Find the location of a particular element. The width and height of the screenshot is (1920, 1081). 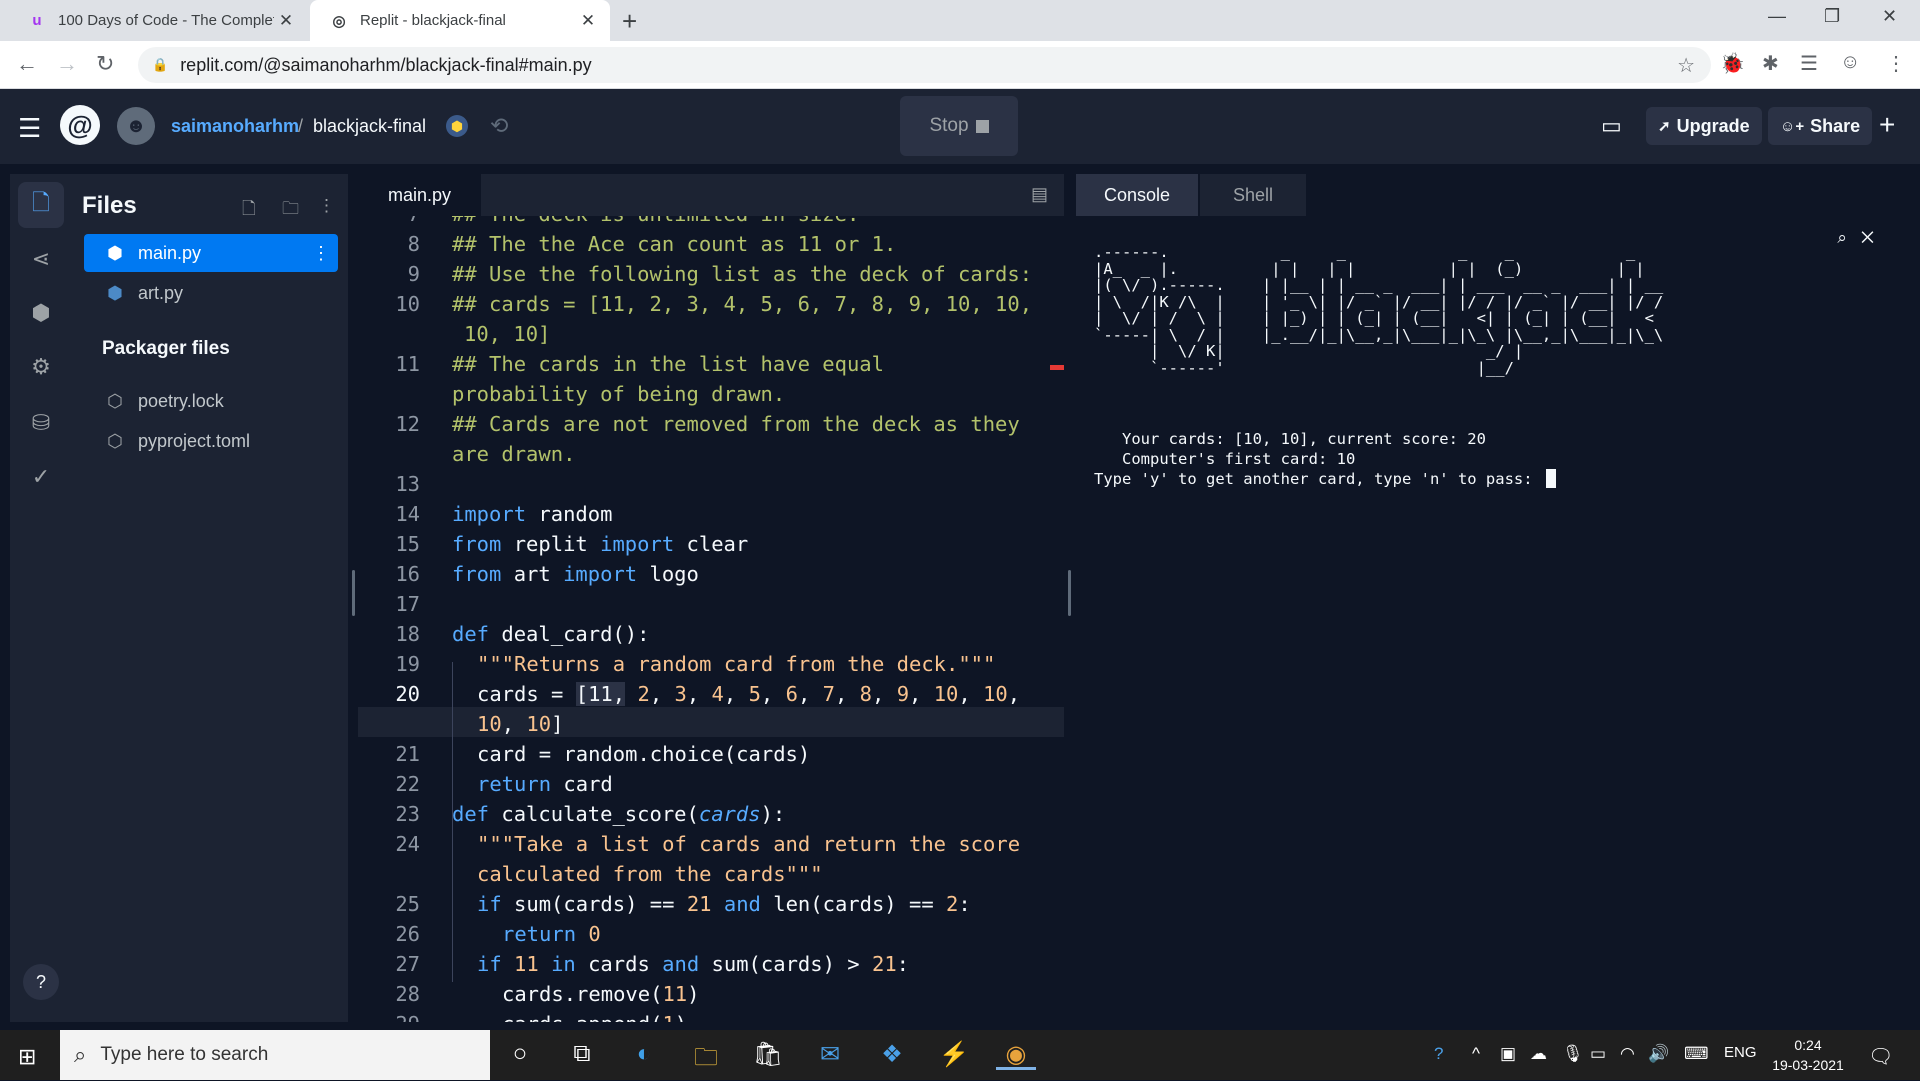

tab-shell: Shell is located at coordinates (1253, 195).